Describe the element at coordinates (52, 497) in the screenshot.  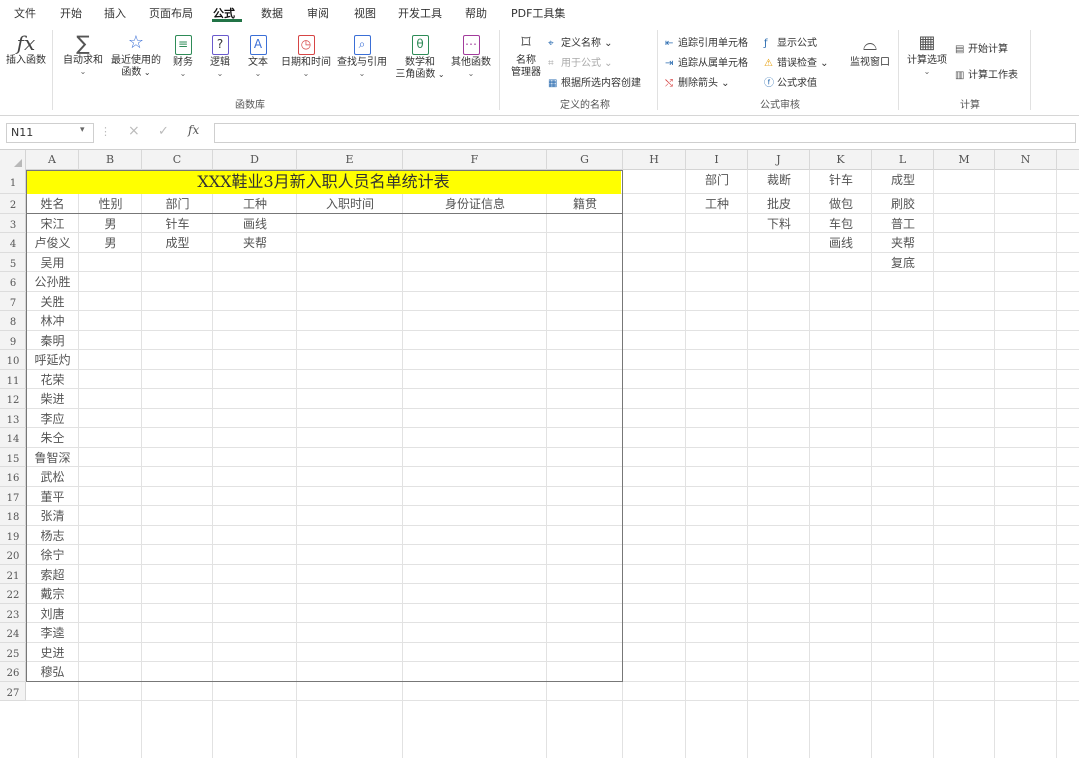
I see `name-cell: 董平` at that location.